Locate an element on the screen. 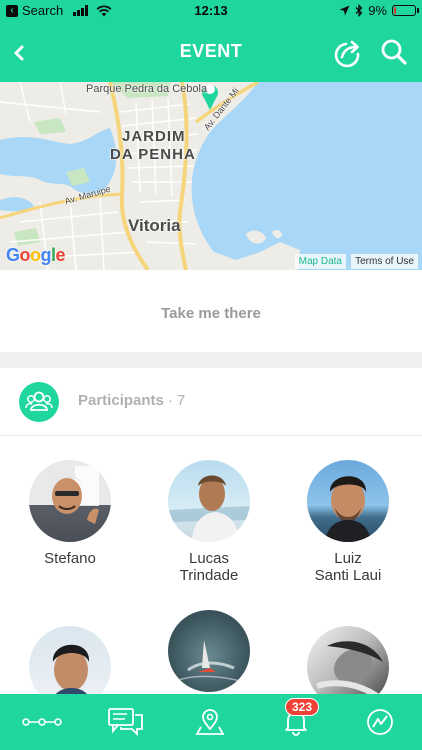 This screenshot has height=750, width=422. status-right: 9% is located at coordinates (379, 10).